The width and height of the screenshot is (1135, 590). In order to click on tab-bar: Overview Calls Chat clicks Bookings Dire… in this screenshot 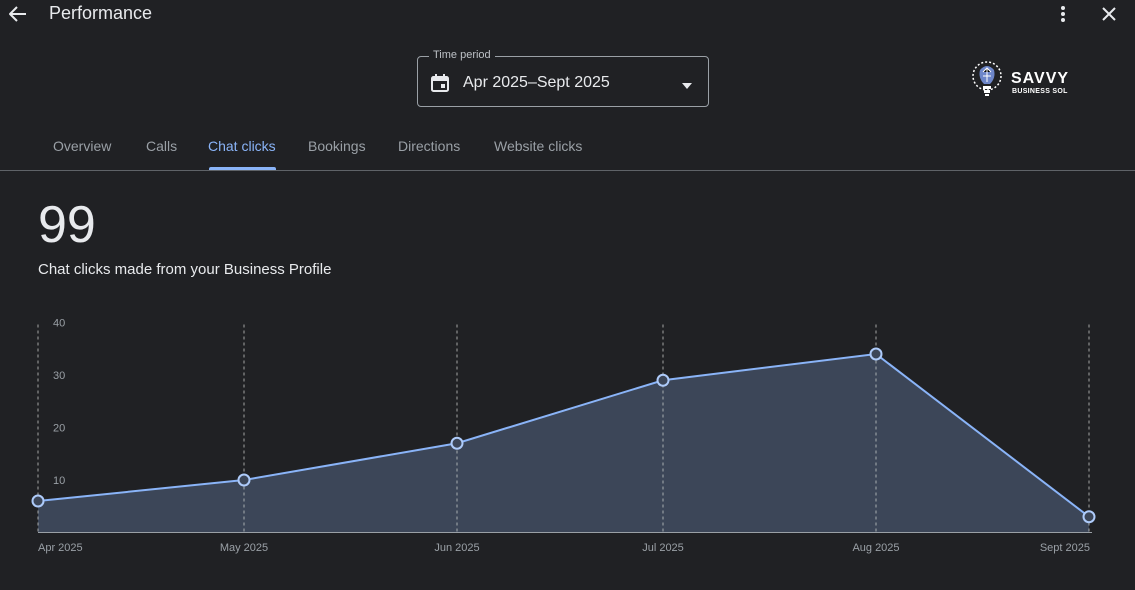, I will do `click(567, 149)`.